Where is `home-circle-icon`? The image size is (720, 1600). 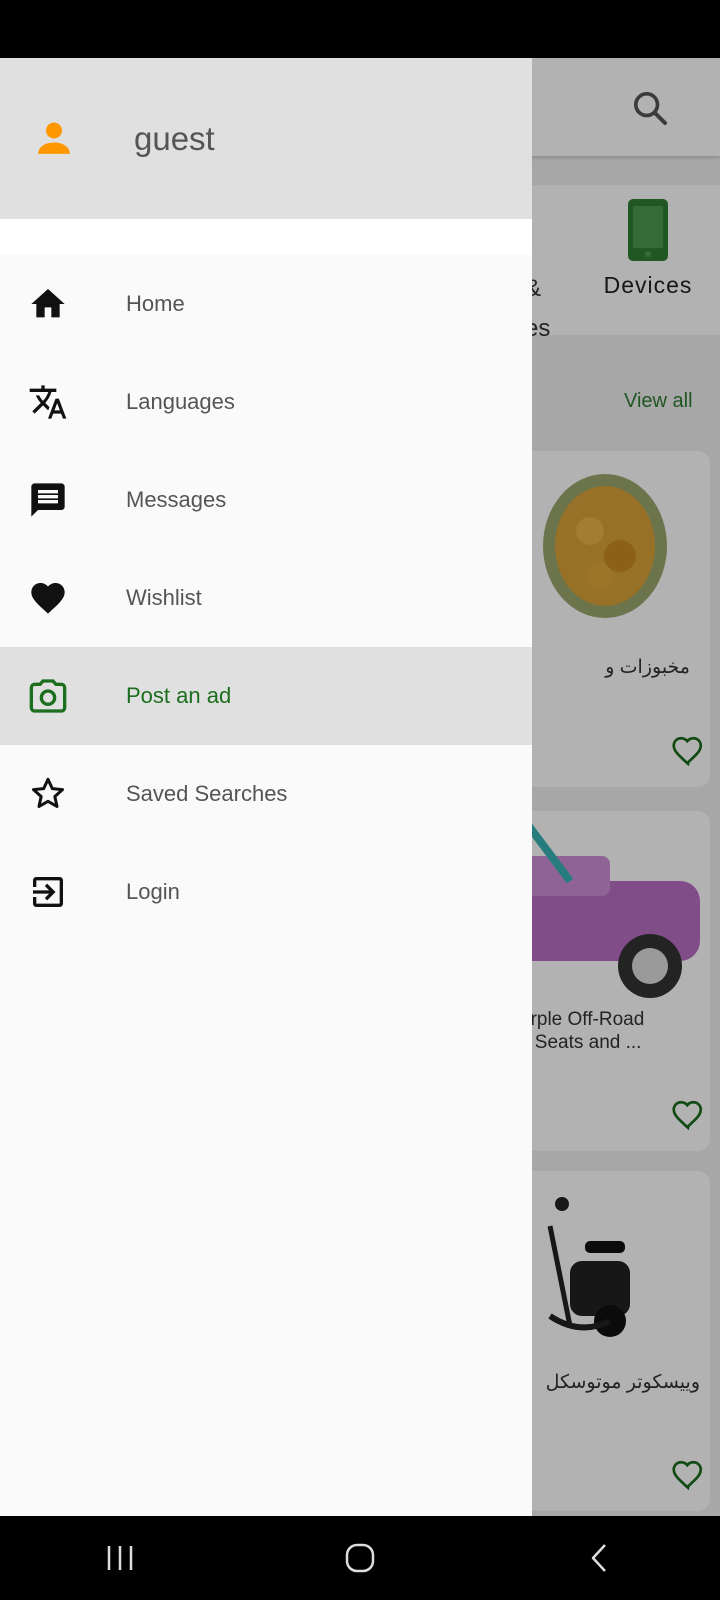
home-circle-icon is located at coordinates (360, 1558).